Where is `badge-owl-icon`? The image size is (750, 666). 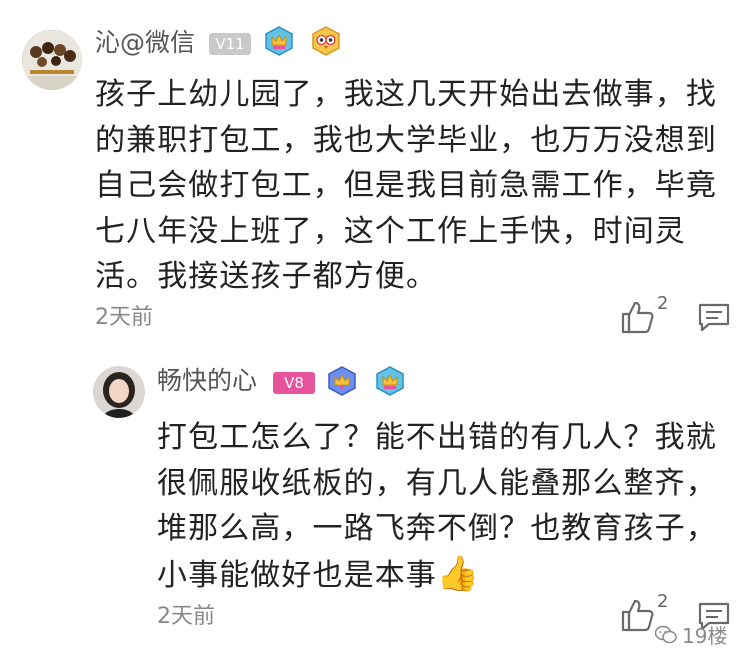
badge-owl-icon is located at coordinates (326, 41).